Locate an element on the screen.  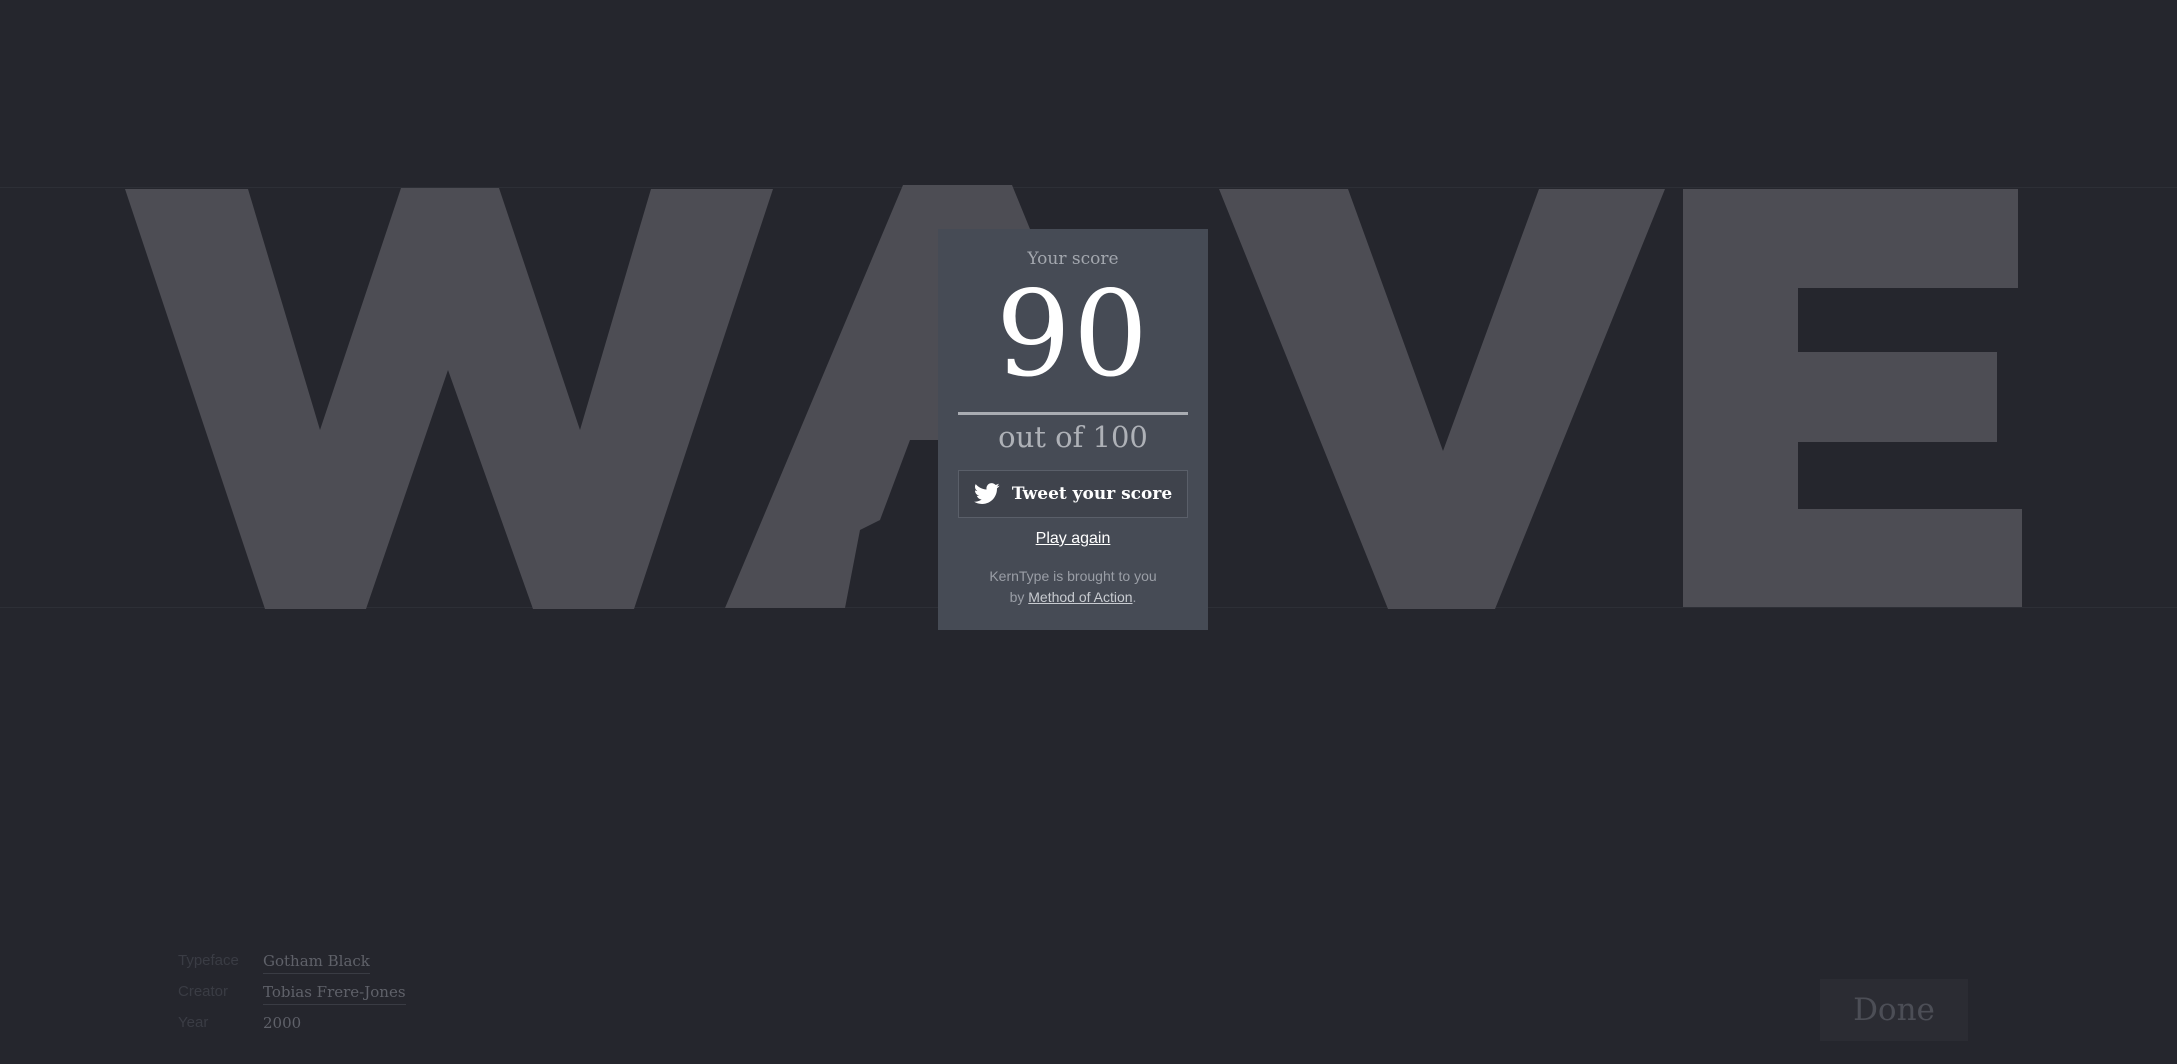
score-divider is located at coordinates (1073, 413).